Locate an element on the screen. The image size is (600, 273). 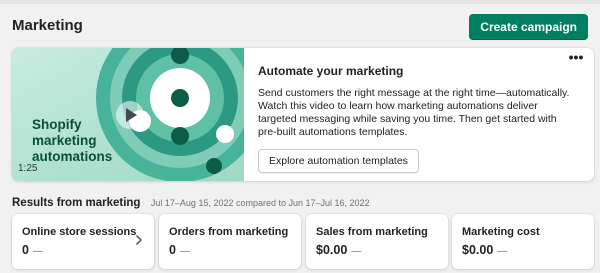
metric-label: Sales from marketing is located at coordinates (372, 232).